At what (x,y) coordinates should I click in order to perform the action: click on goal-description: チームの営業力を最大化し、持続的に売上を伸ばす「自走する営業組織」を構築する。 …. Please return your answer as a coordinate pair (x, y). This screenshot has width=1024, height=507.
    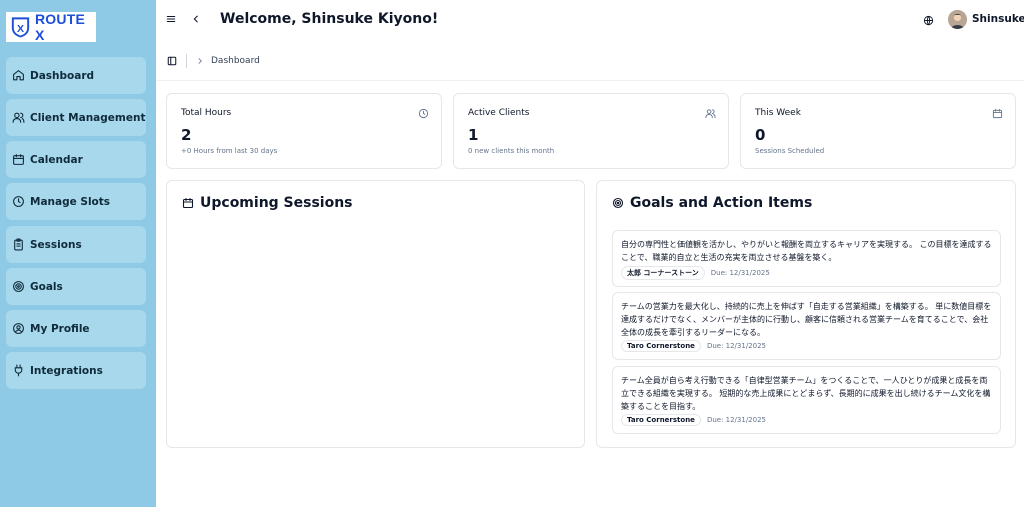
    Looking at the image, I should click on (806, 319).